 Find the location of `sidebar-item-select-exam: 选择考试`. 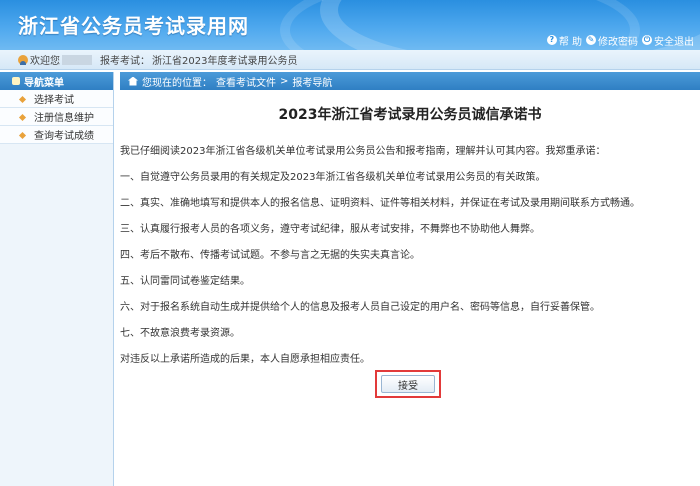

sidebar-item-select-exam: 选择考试 is located at coordinates (56, 99).